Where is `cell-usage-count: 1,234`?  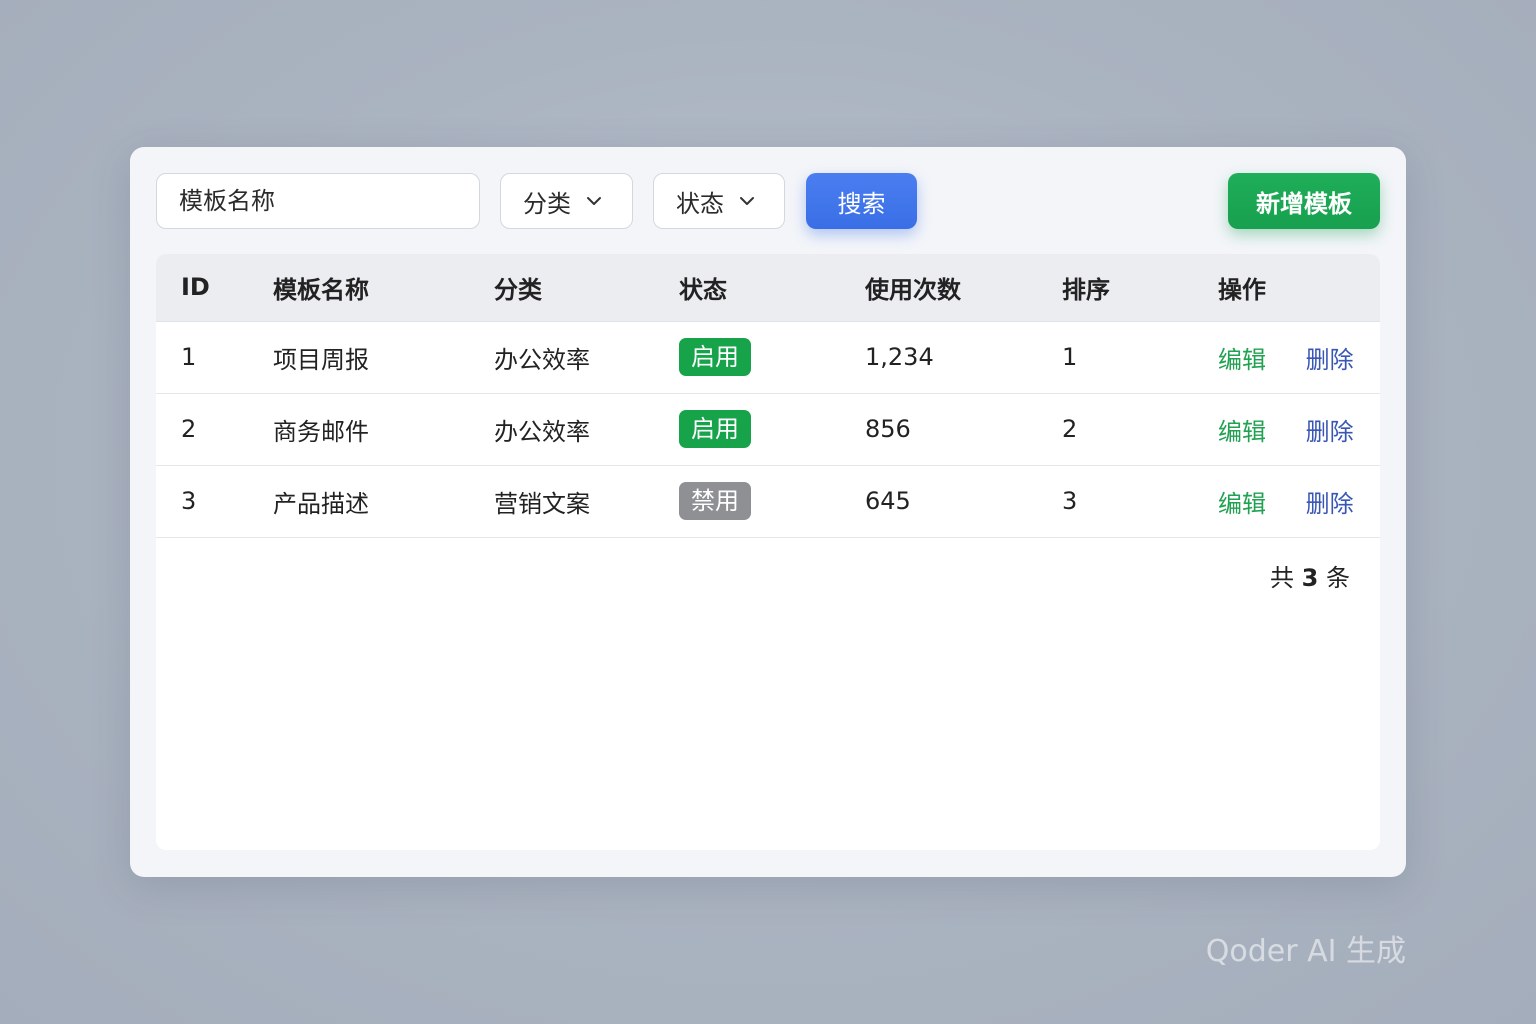
cell-usage-count: 1,234 is located at coordinates (963, 357).